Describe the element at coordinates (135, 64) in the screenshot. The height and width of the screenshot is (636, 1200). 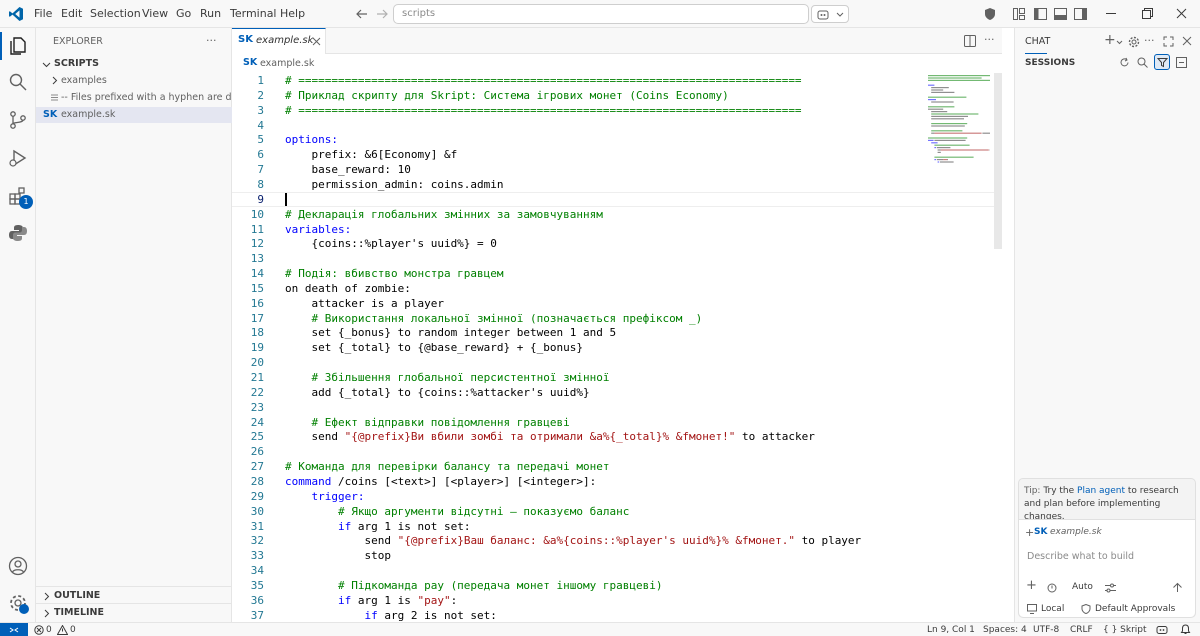
I see `scripts-root: SCRIPTS` at that location.